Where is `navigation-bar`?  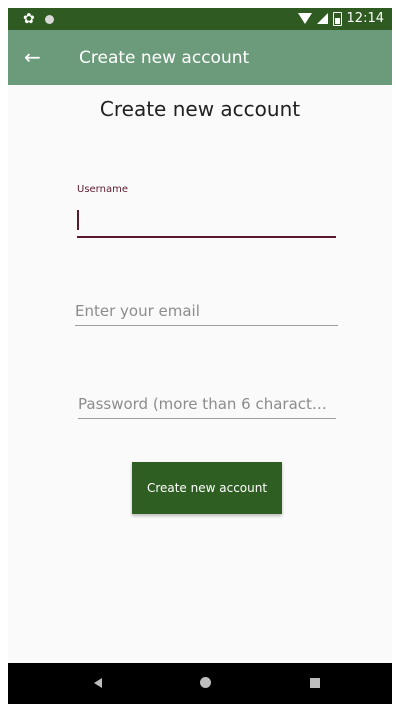
navigation-bar is located at coordinates (200, 683).